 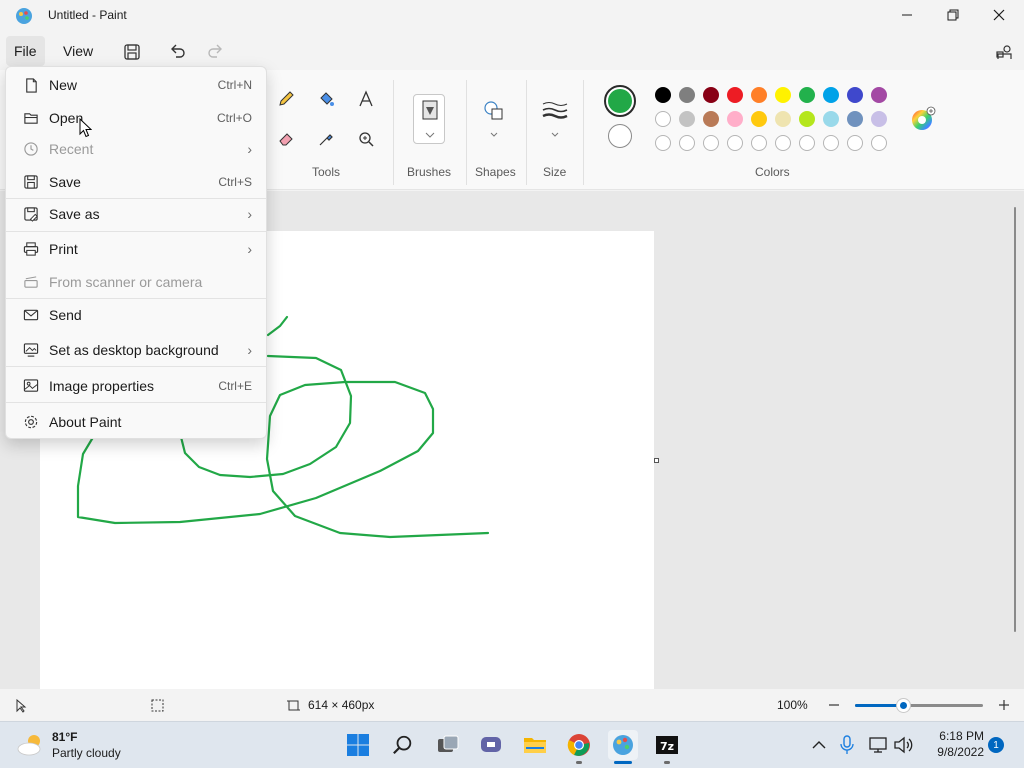 I want to click on window-title: Untitled - Paint, so click(x=87, y=15).